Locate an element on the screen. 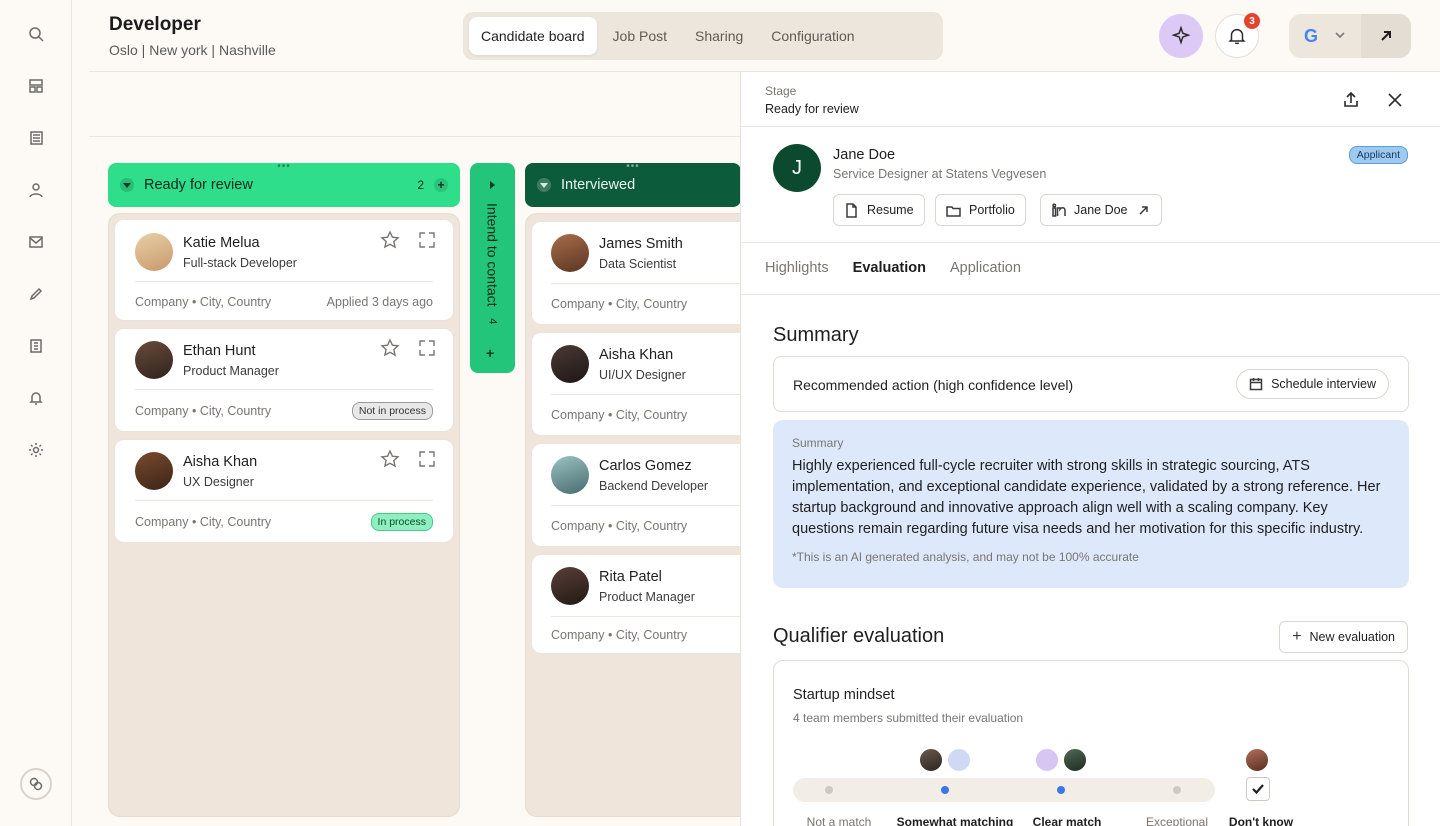 The width and height of the screenshot is (1440, 826). column-header-ready-for-review: ••• Ready for review 2 + is located at coordinates (284, 184).